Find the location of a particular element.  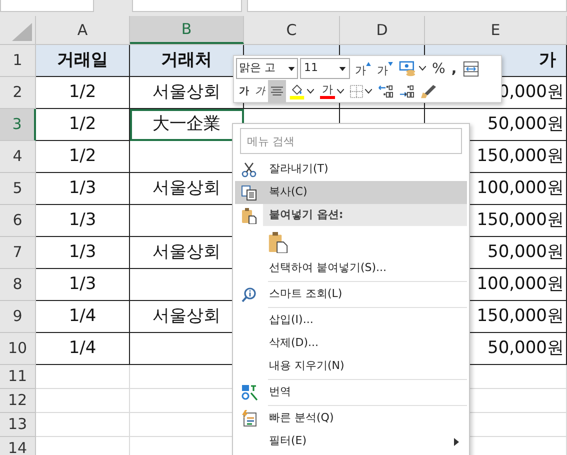

bold-button: 가 is located at coordinates (244, 91).